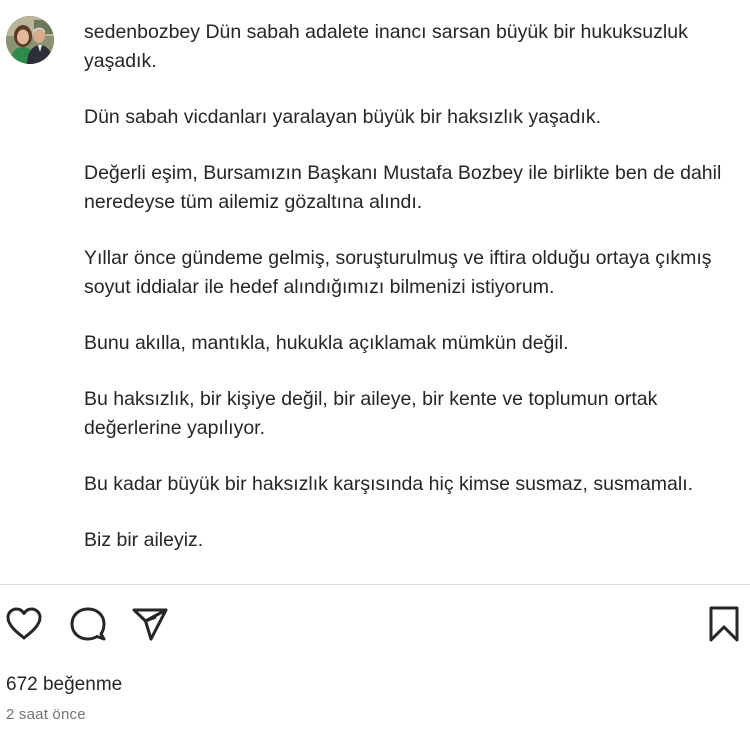  I want to click on comment-icon, so click(88, 624).